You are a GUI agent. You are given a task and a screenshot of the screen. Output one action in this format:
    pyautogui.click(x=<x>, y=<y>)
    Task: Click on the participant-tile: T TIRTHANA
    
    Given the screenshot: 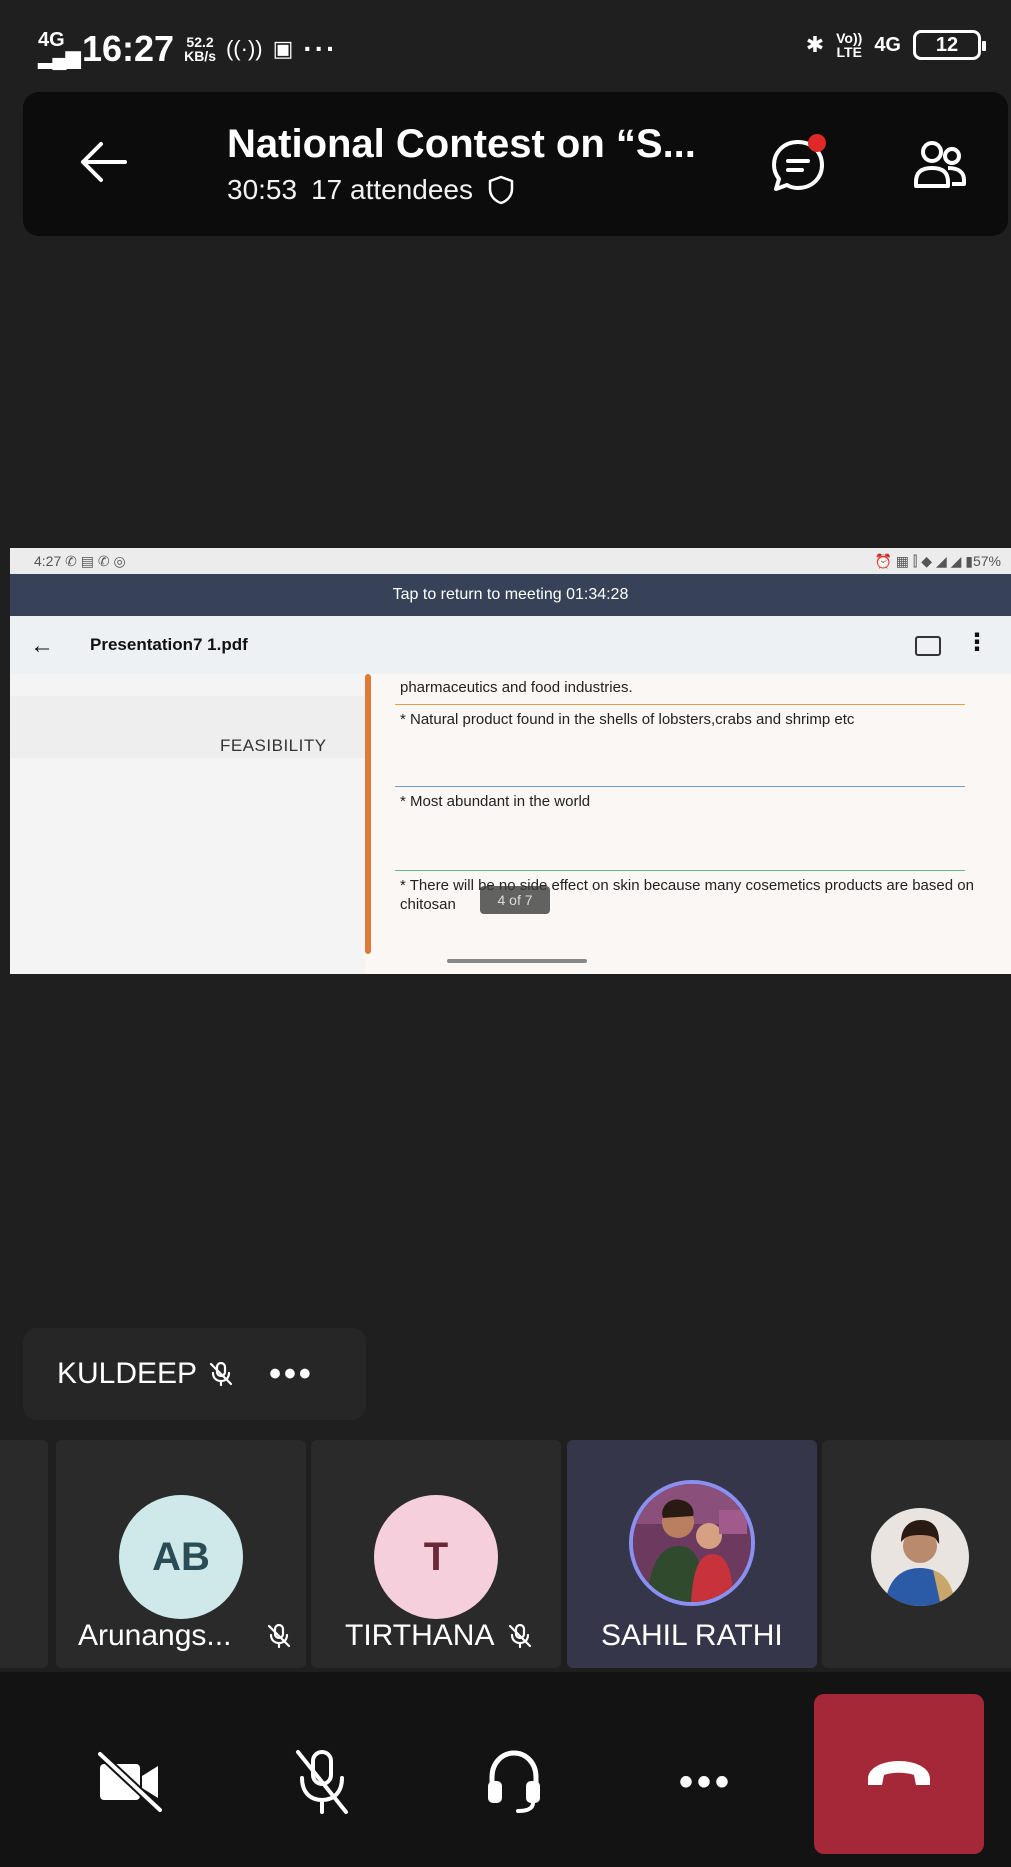 What is the action you would take?
    pyautogui.click(x=436, y=1554)
    